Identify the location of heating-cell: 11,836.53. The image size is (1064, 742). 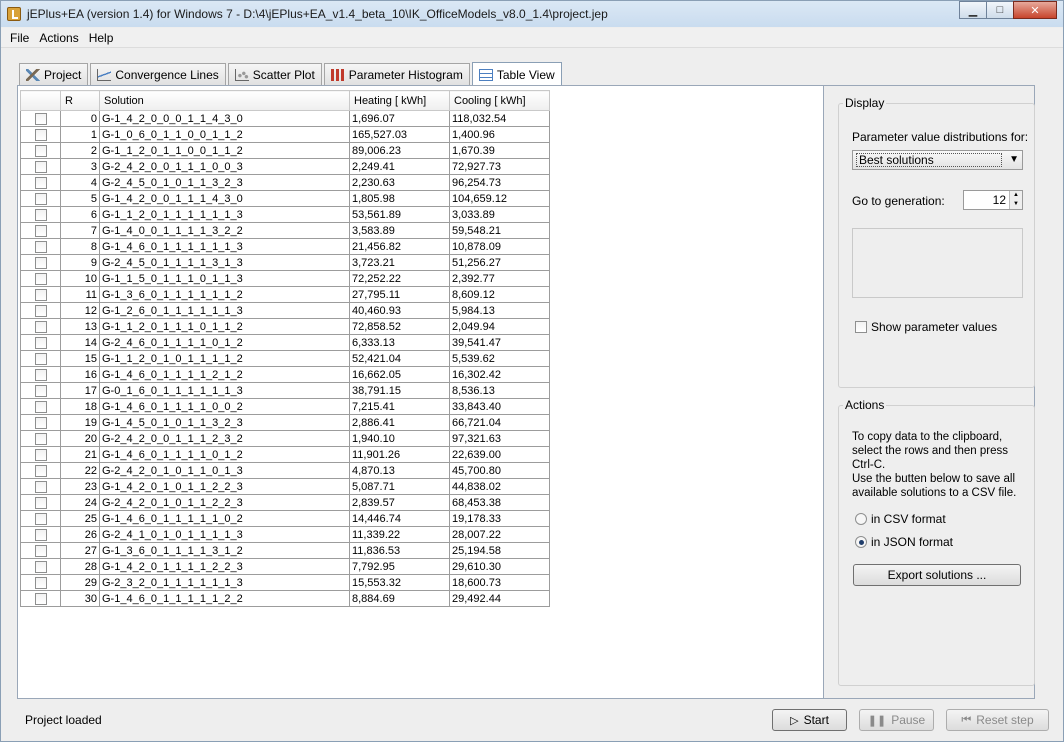
(399, 550).